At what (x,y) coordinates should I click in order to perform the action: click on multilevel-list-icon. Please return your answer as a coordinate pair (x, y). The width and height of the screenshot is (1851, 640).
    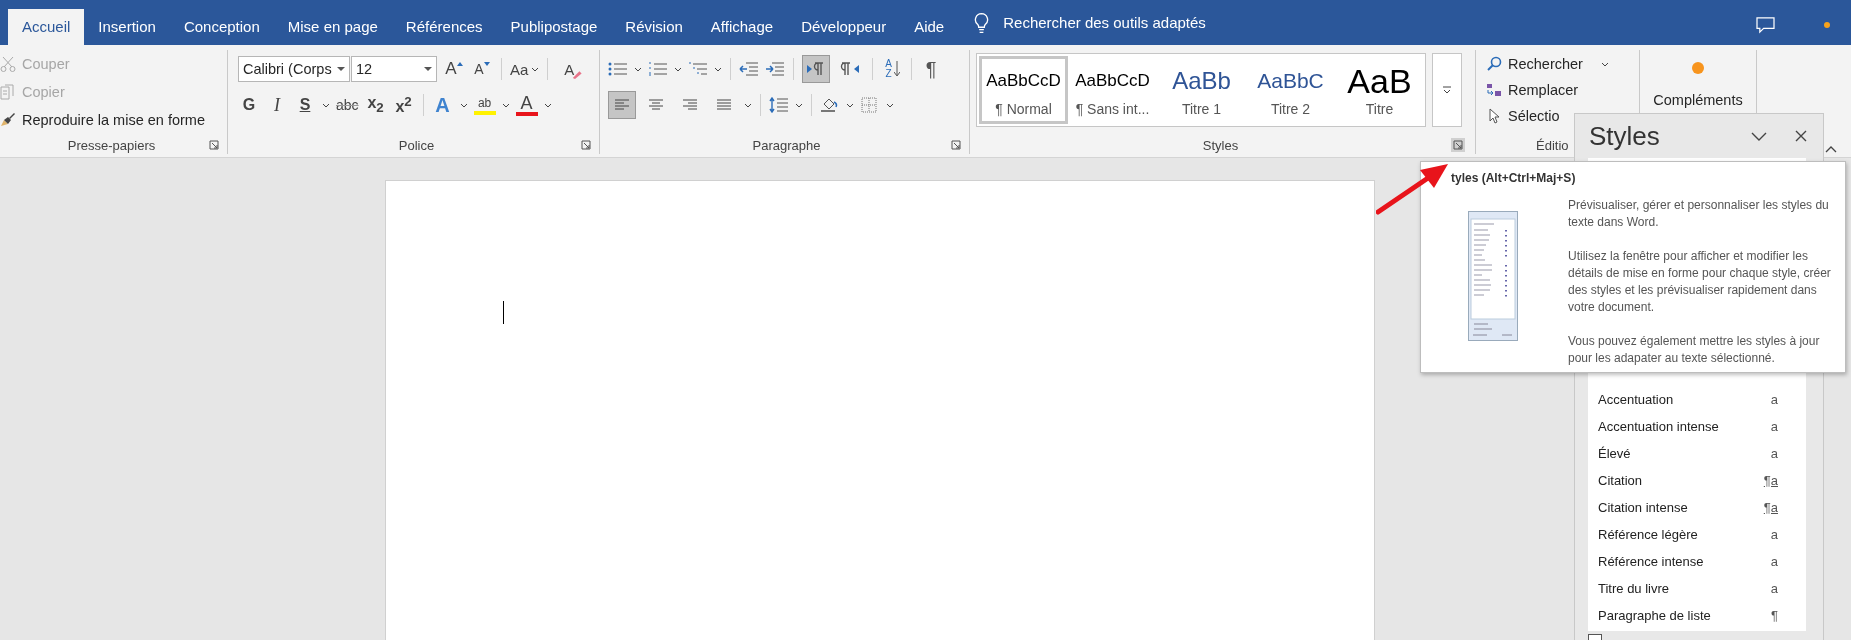
    Looking at the image, I should click on (698, 69).